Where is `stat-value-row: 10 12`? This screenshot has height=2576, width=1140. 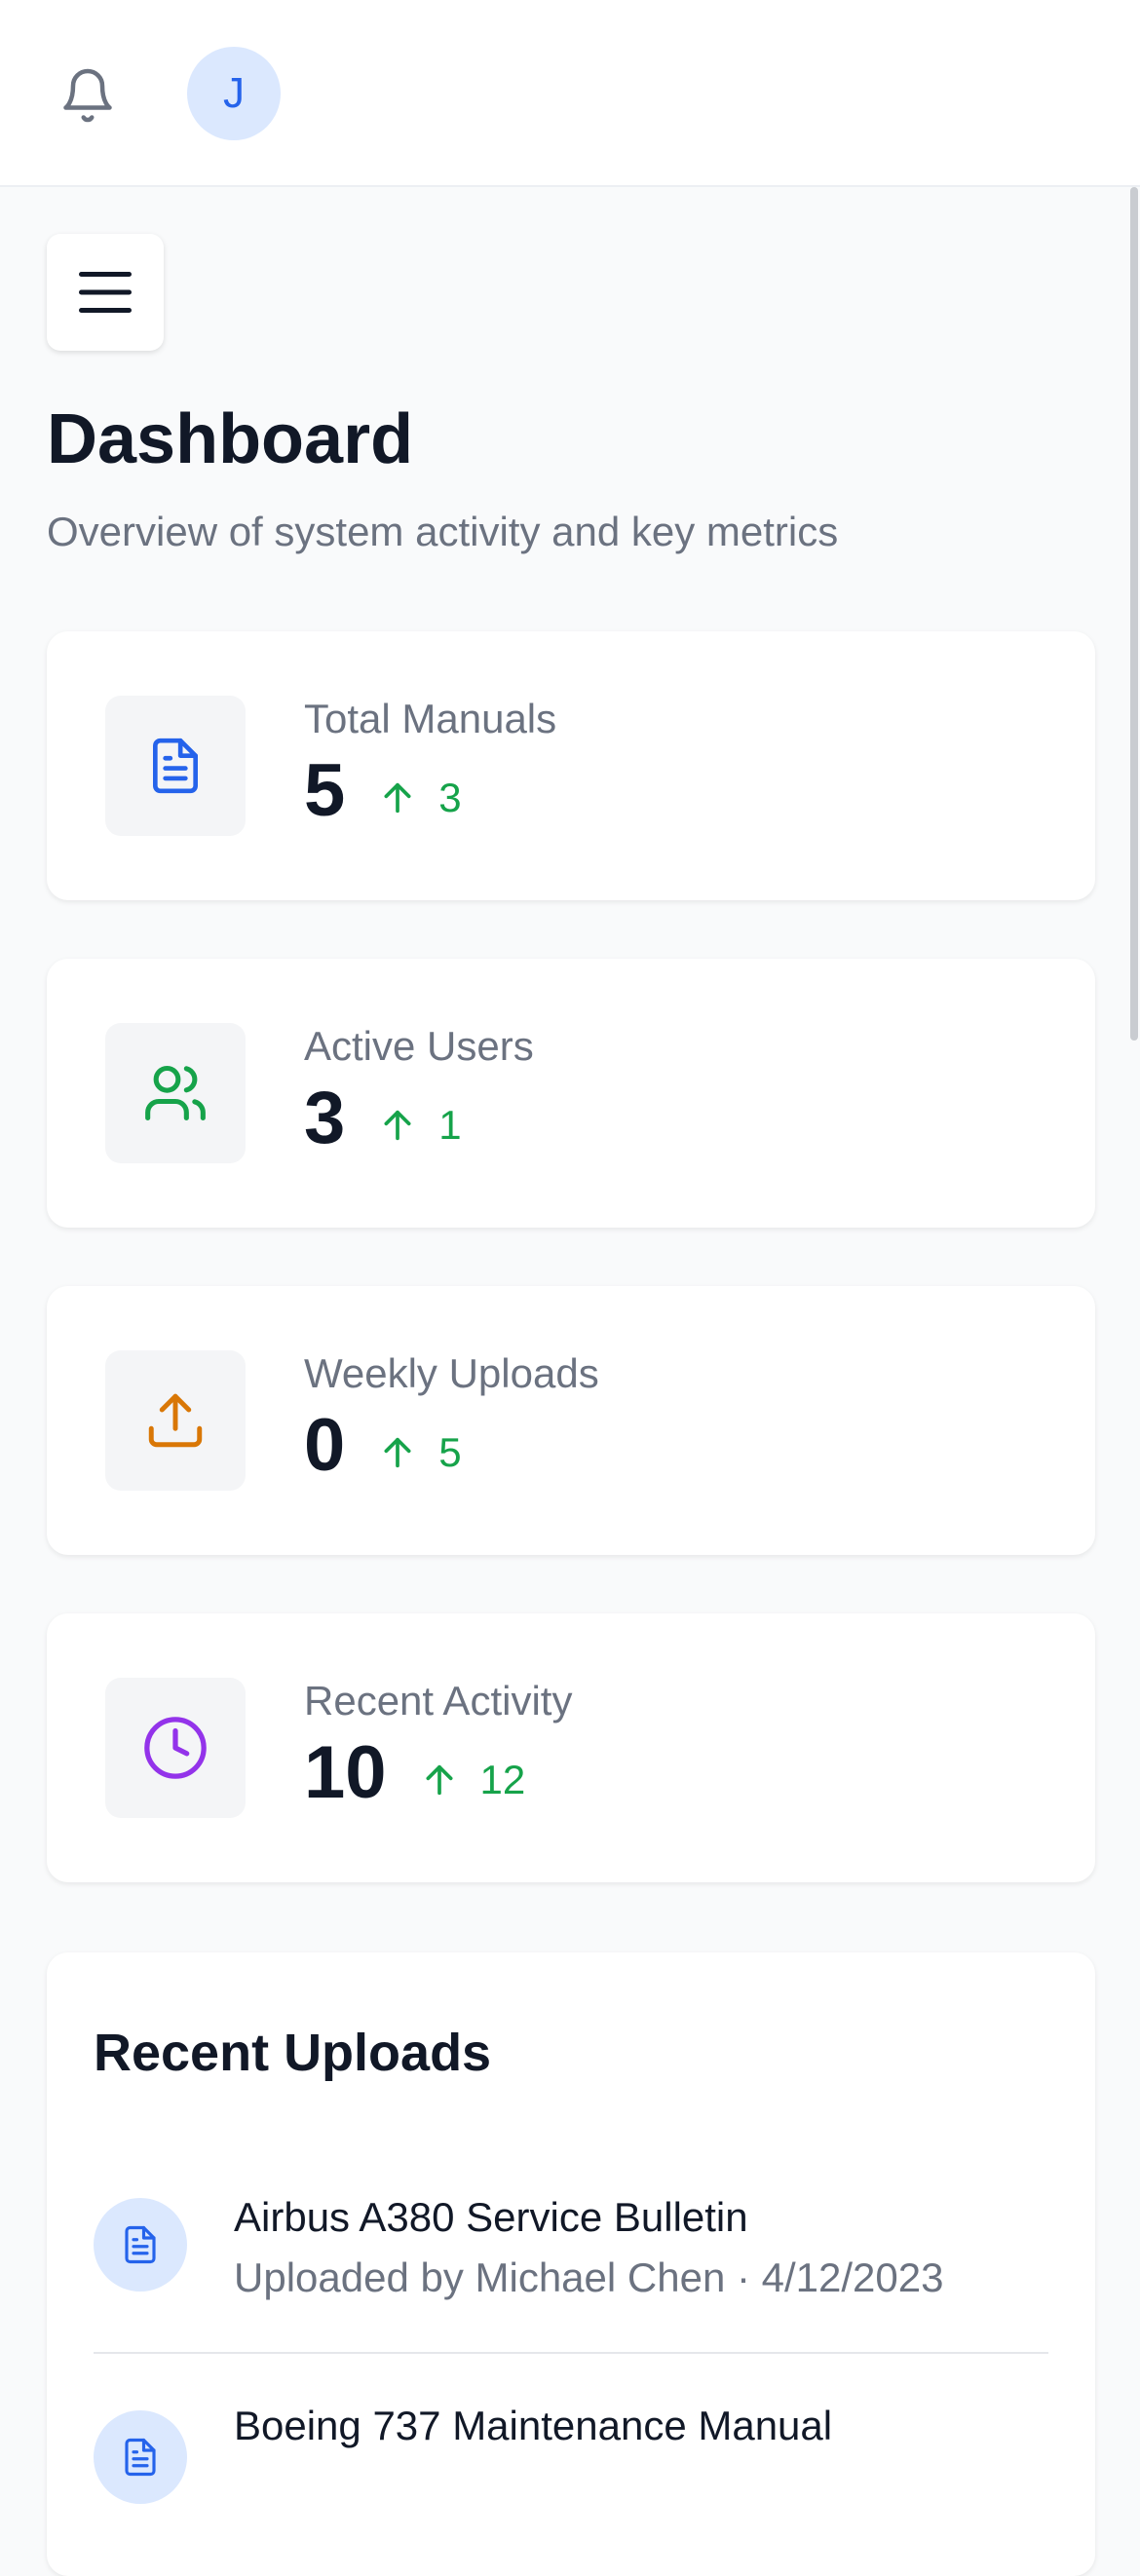
stat-value-row: 10 12 is located at coordinates (414, 1773).